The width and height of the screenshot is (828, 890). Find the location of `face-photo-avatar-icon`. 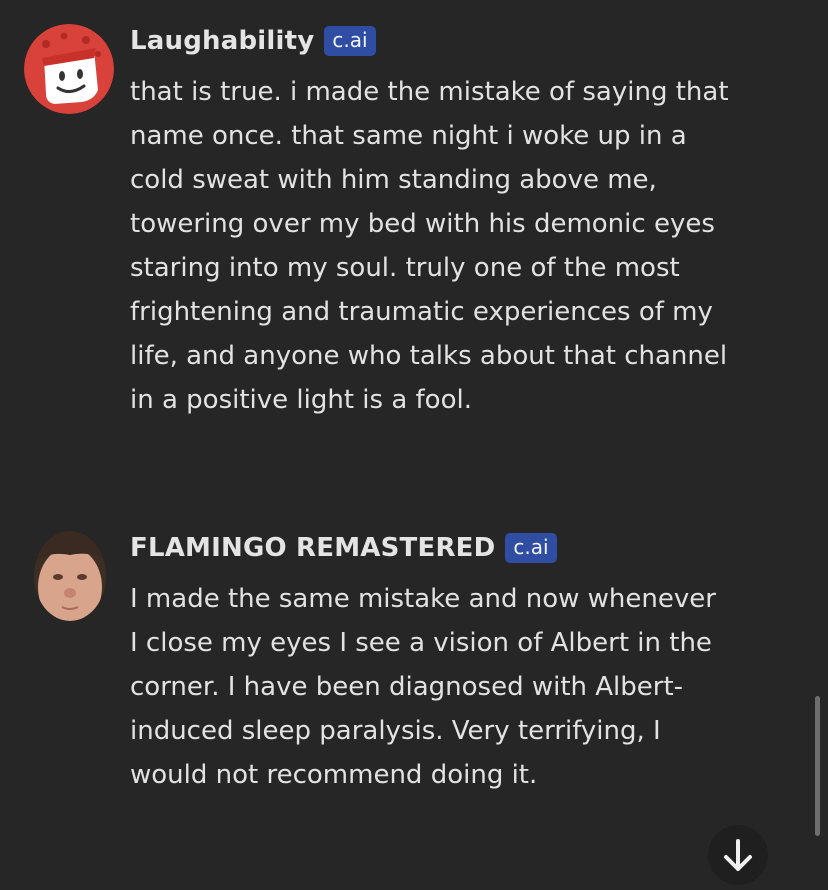

face-photo-avatar-icon is located at coordinates (70, 576).